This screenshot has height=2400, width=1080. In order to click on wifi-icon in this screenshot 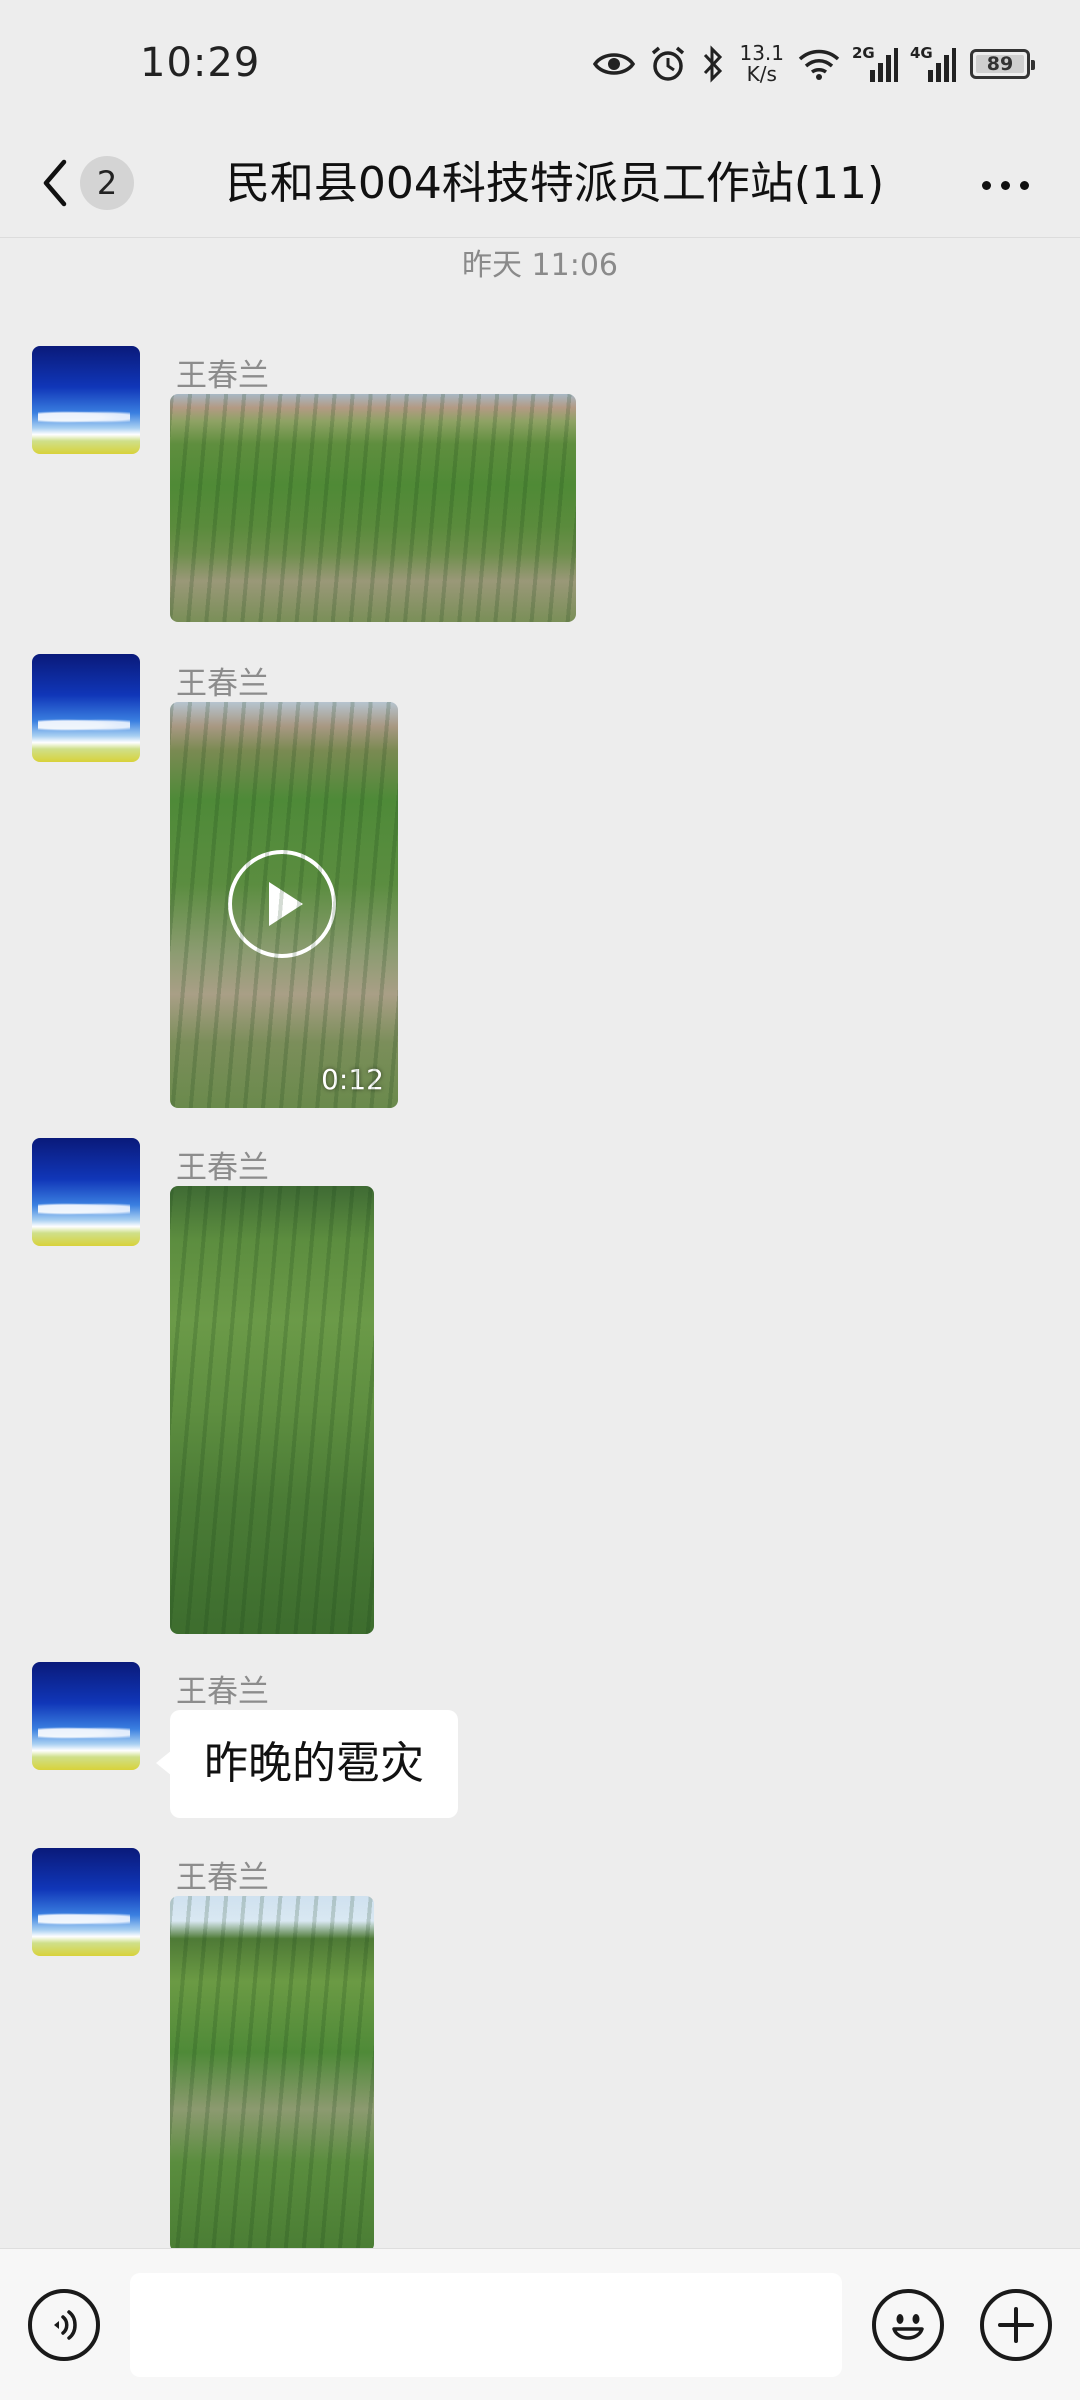, I will do `click(819, 64)`.